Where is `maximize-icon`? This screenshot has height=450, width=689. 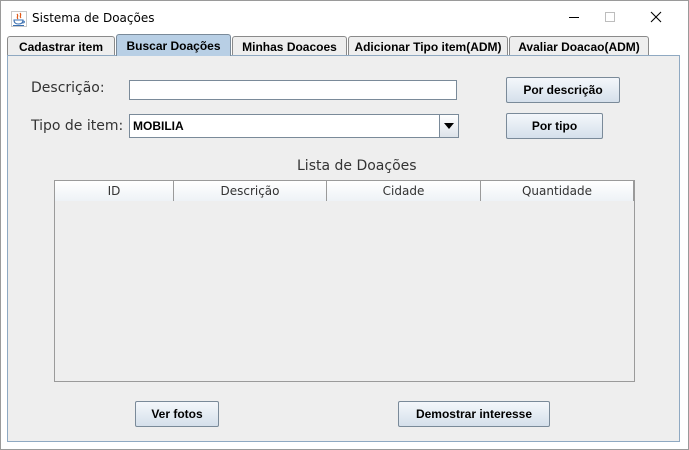
maximize-icon is located at coordinates (610, 16).